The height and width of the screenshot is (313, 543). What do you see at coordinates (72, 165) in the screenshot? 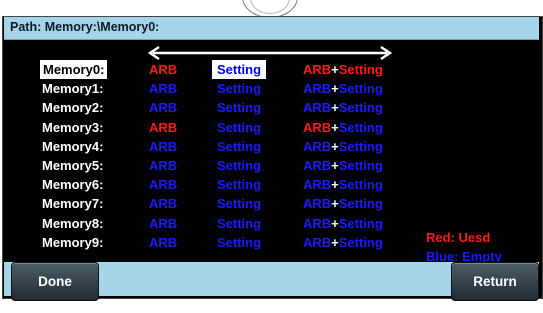
I see `memory-name: Memory5:` at bounding box center [72, 165].